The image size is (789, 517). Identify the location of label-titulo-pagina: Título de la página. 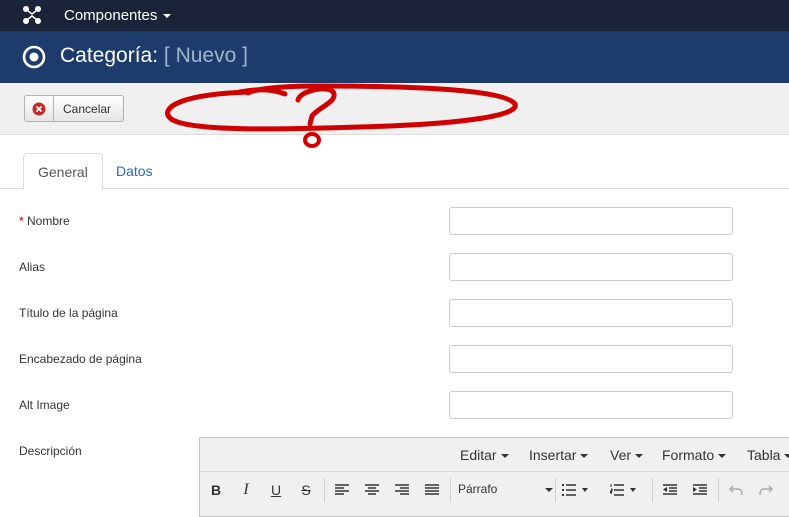
(68, 313).